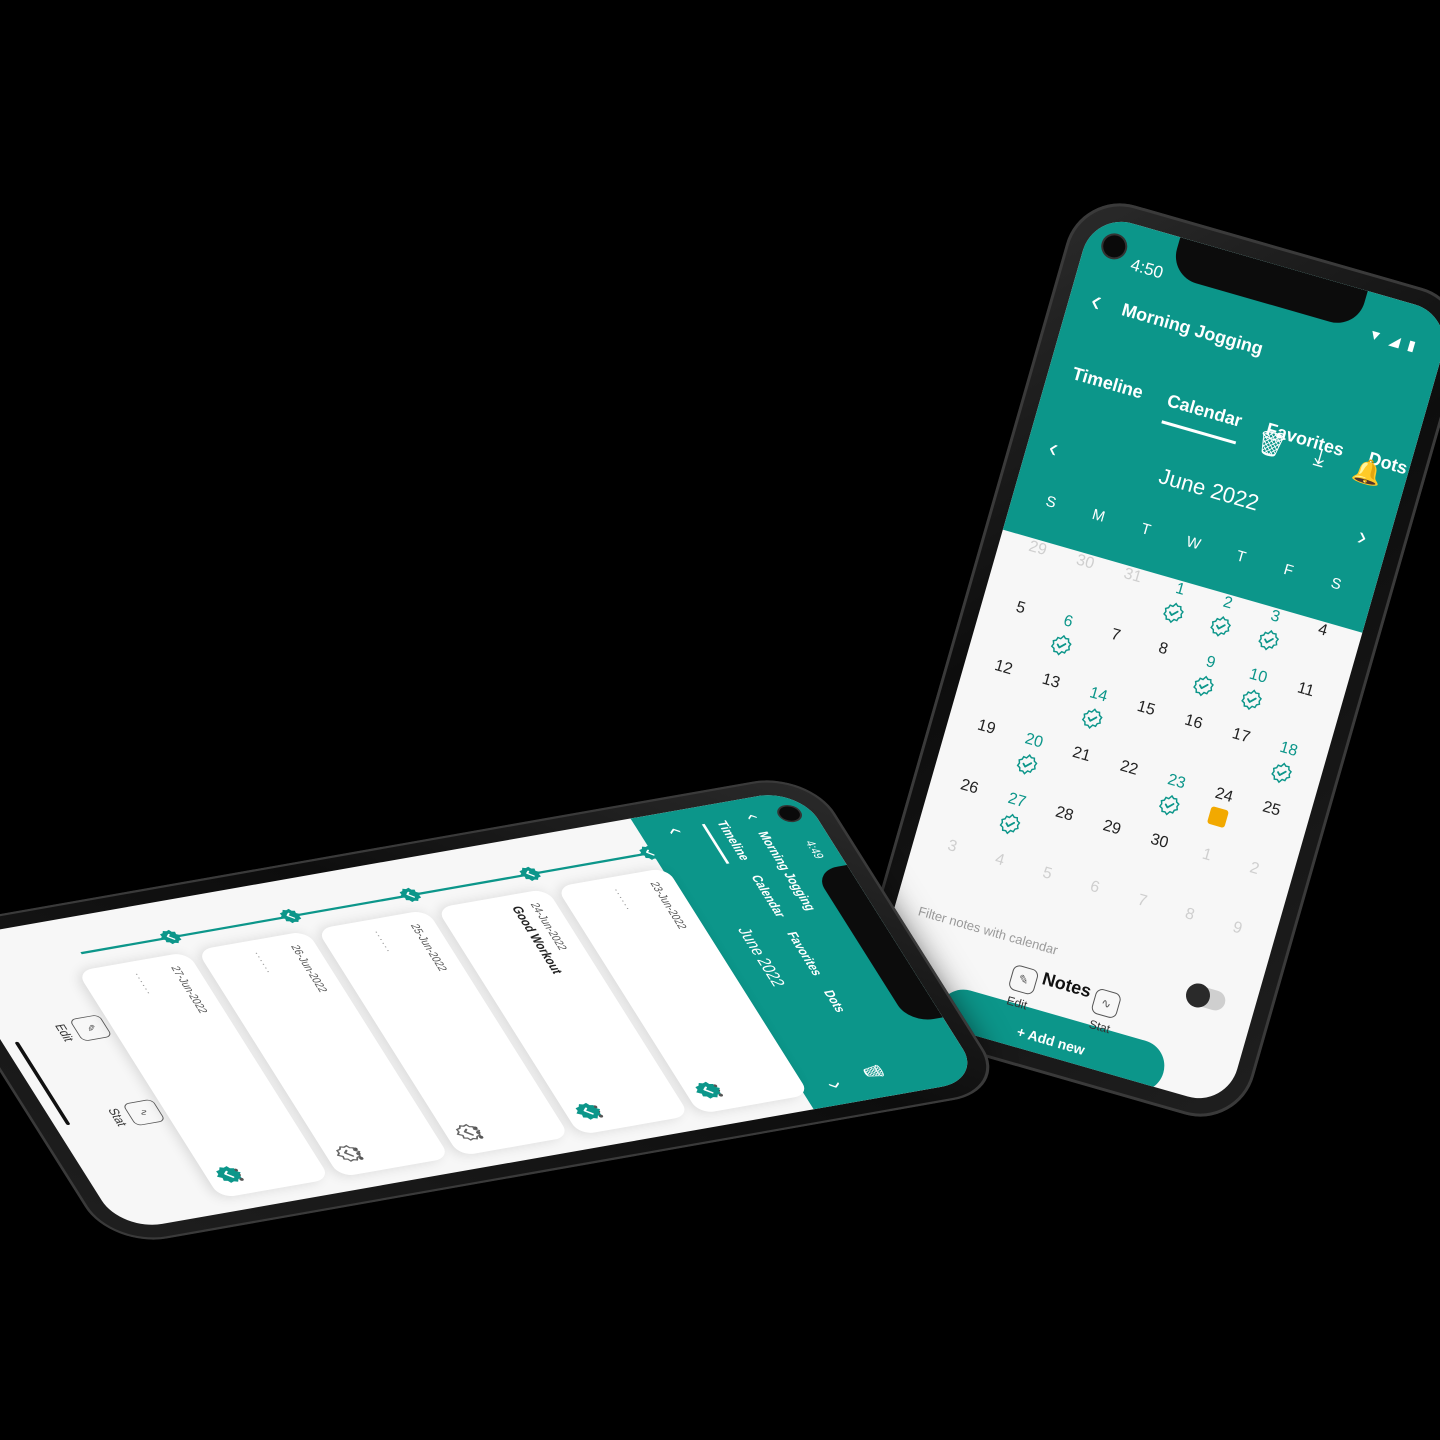  I want to click on day-number: 23, so click(1176, 782).